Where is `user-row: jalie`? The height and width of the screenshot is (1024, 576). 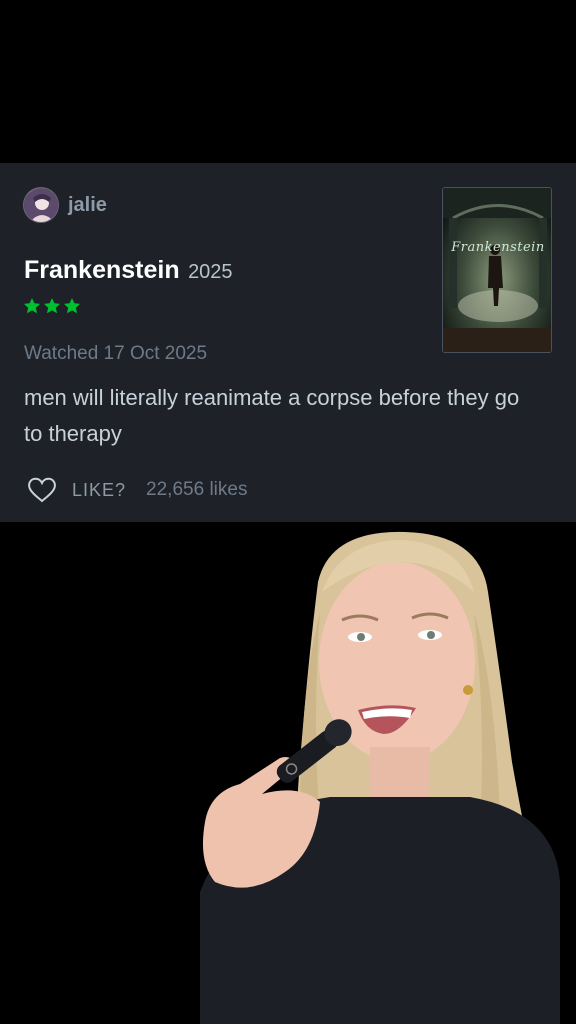
user-row: jalie is located at coordinates (65, 205).